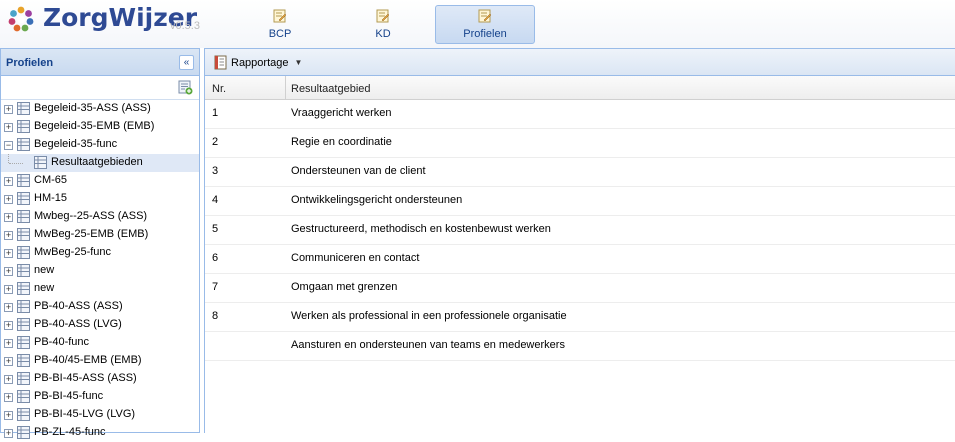 The height and width of the screenshot is (442, 955). Describe the element at coordinates (70, 432) in the screenshot. I see `tree-item-label: PB-ZL-45-func` at that location.